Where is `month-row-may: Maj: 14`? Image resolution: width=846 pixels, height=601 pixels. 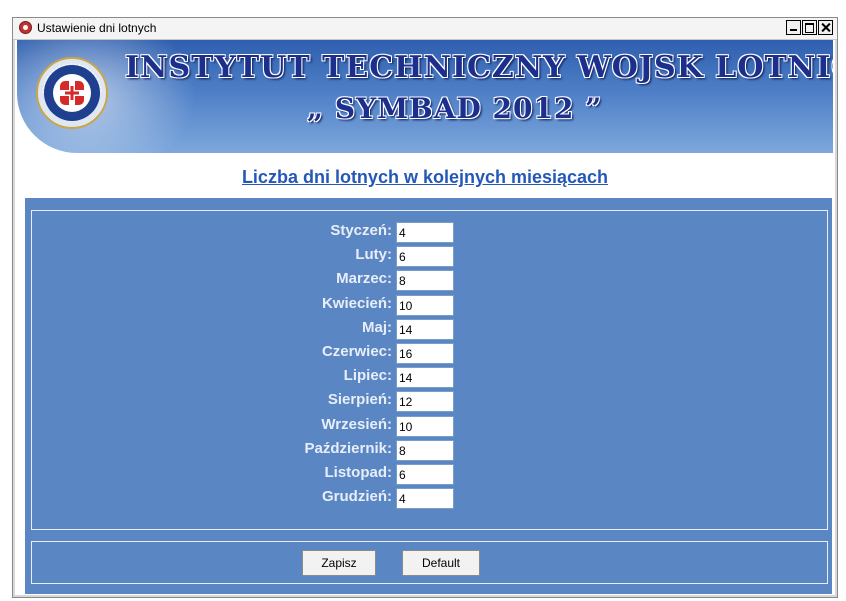
month-row-may: Maj: 14 is located at coordinates (430, 329).